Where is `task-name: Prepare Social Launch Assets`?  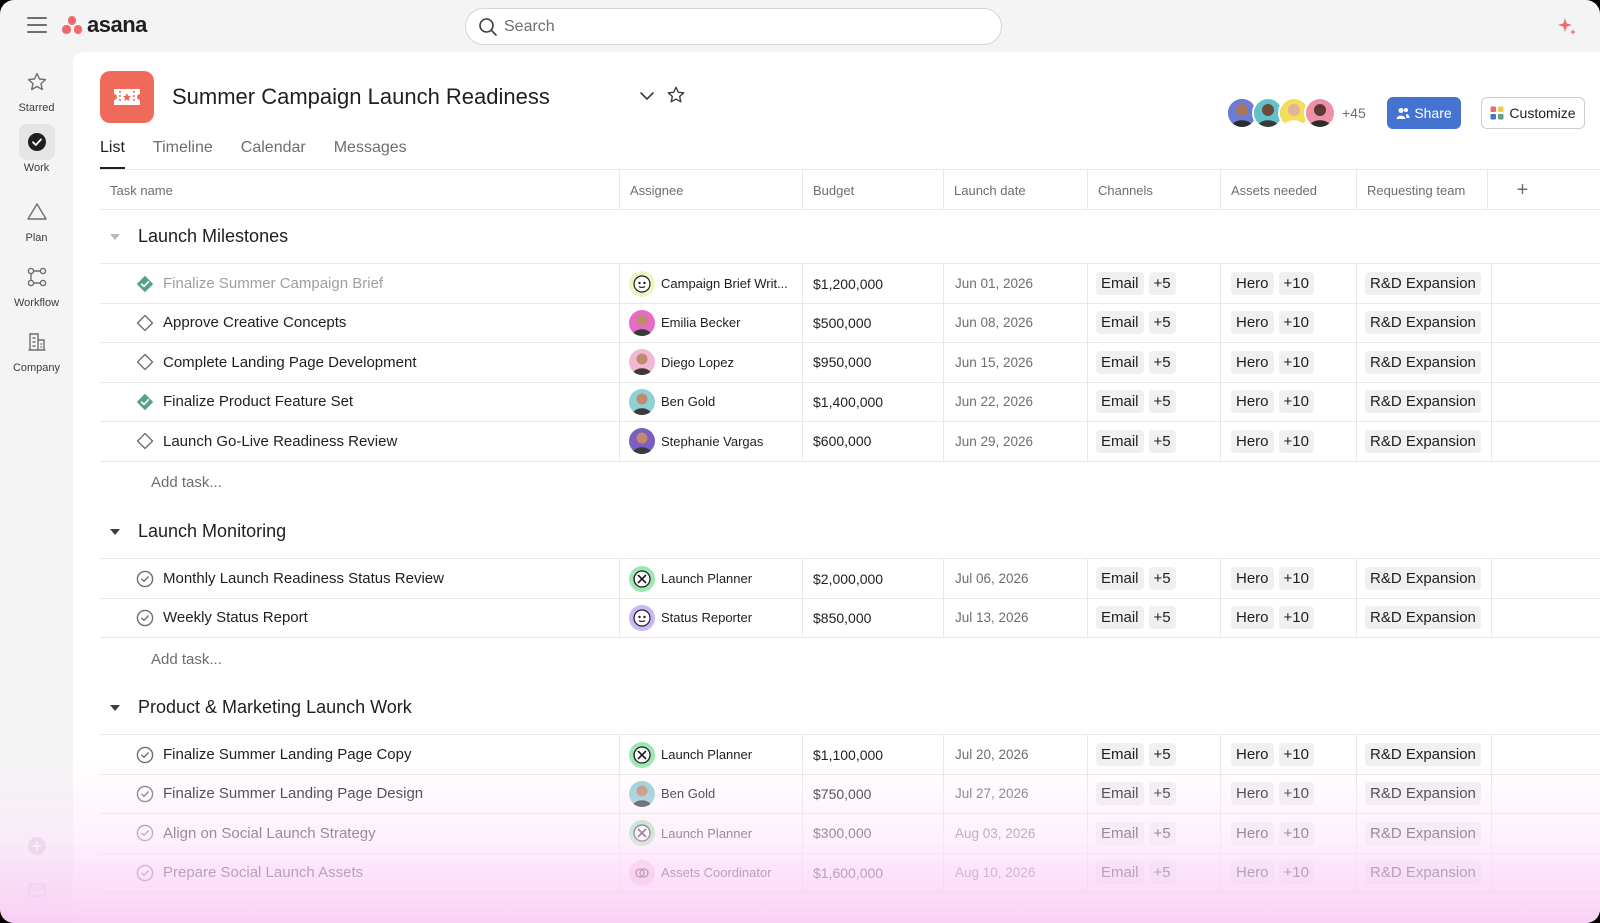 task-name: Prepare Social Launch Assets is located at coordinates (263, 872).